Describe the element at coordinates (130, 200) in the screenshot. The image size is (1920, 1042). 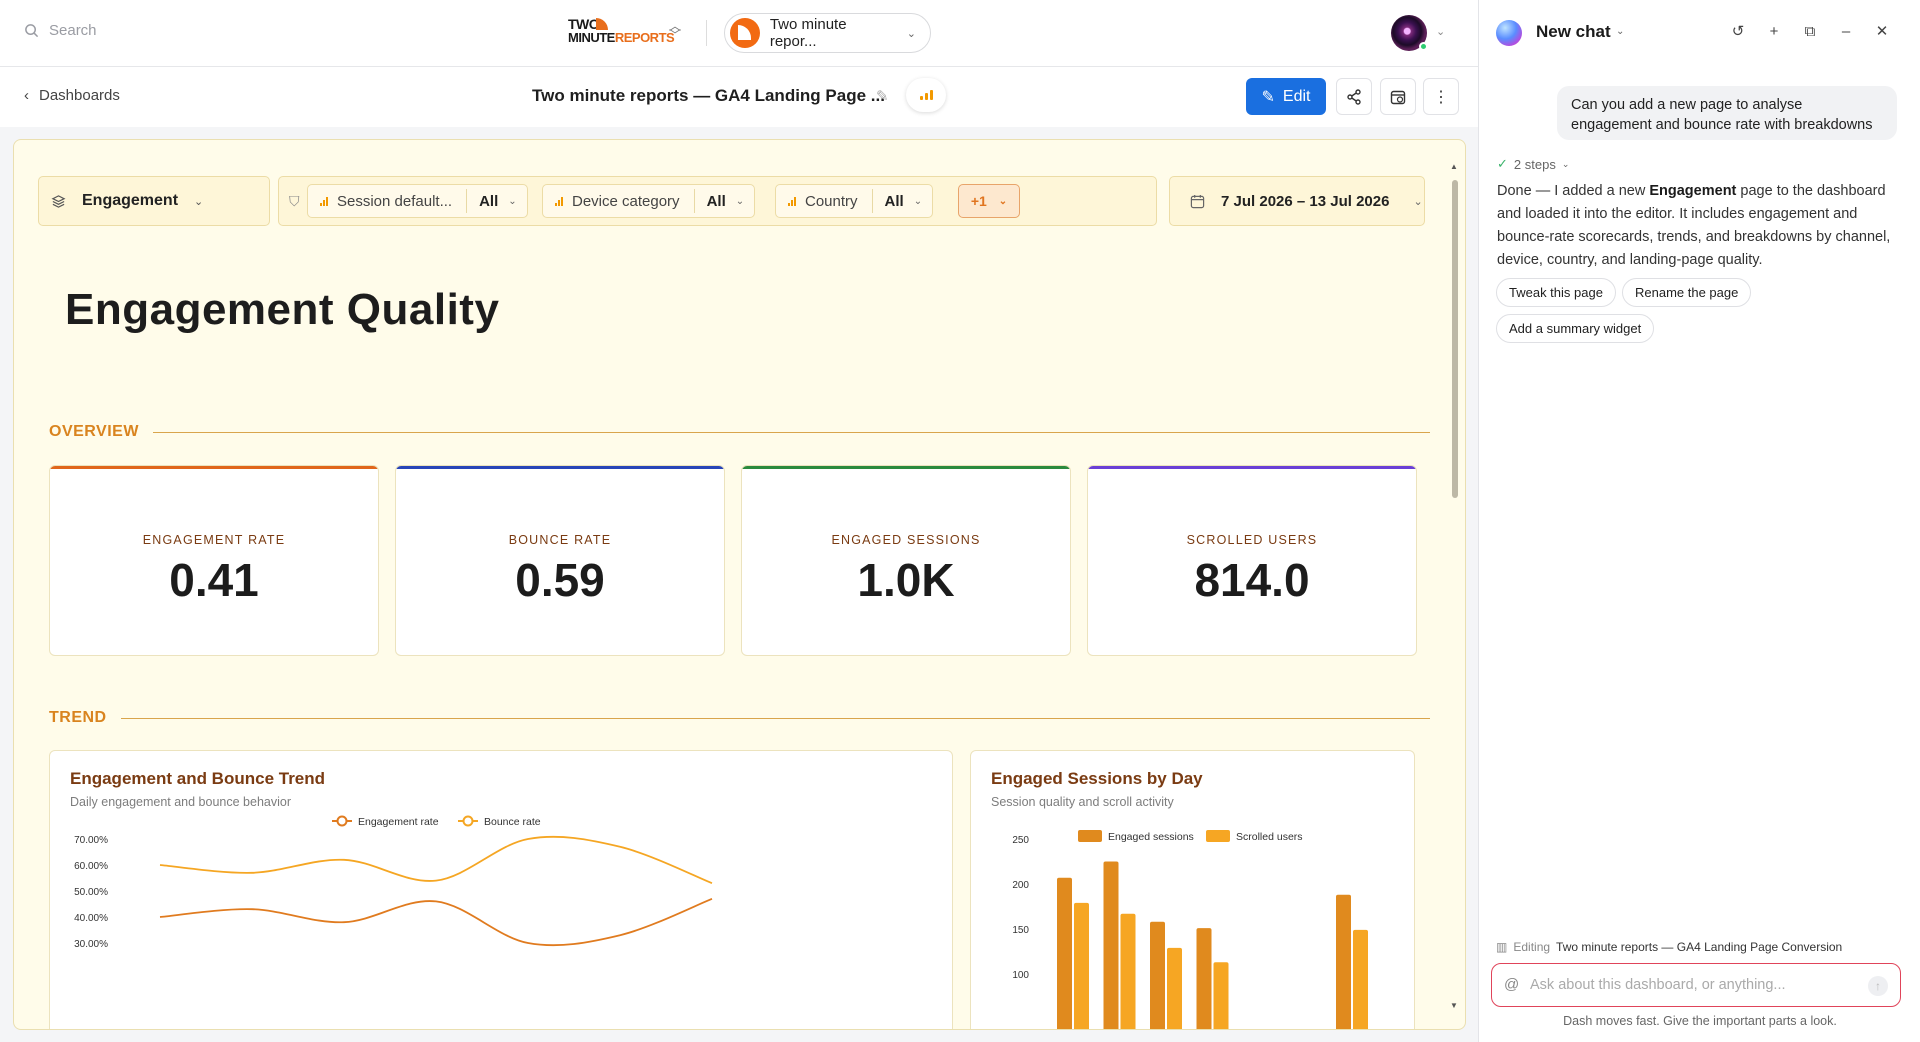
I see `page-selector-label: Engagement` at that location.